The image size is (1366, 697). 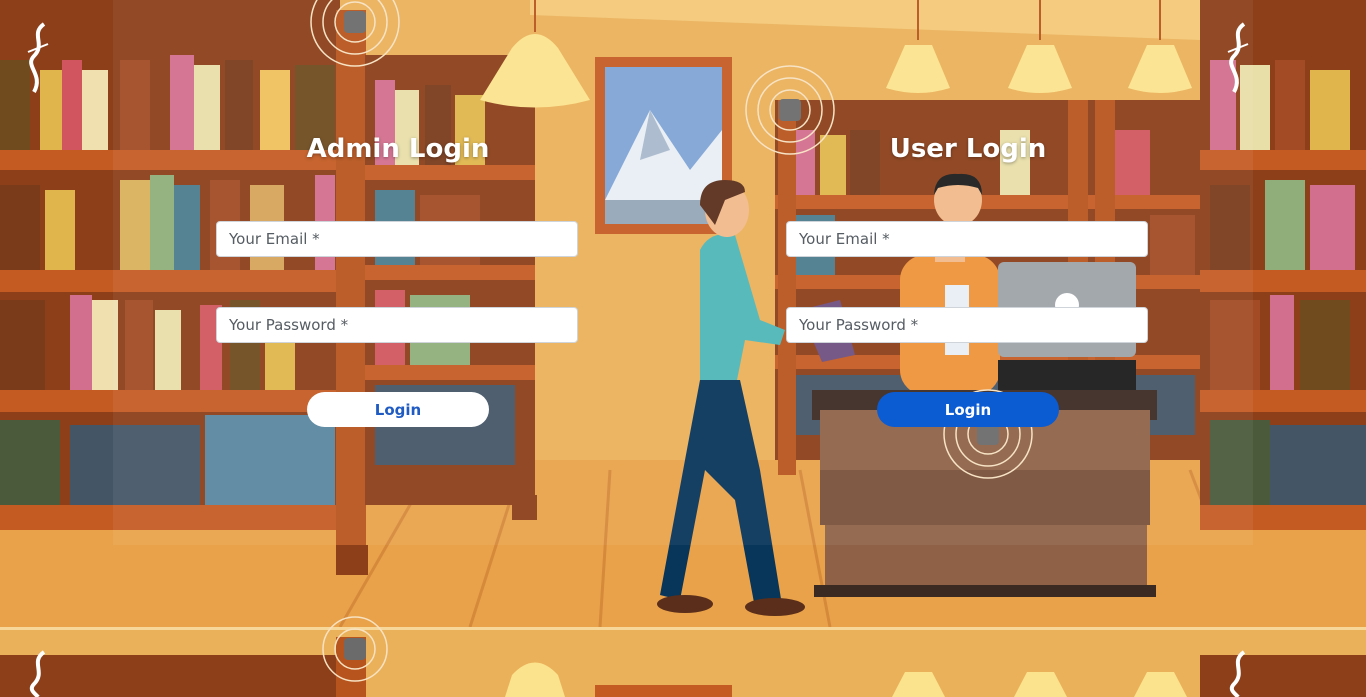 I want to click on user-login-title: User Login, so click(x=968, y=149).